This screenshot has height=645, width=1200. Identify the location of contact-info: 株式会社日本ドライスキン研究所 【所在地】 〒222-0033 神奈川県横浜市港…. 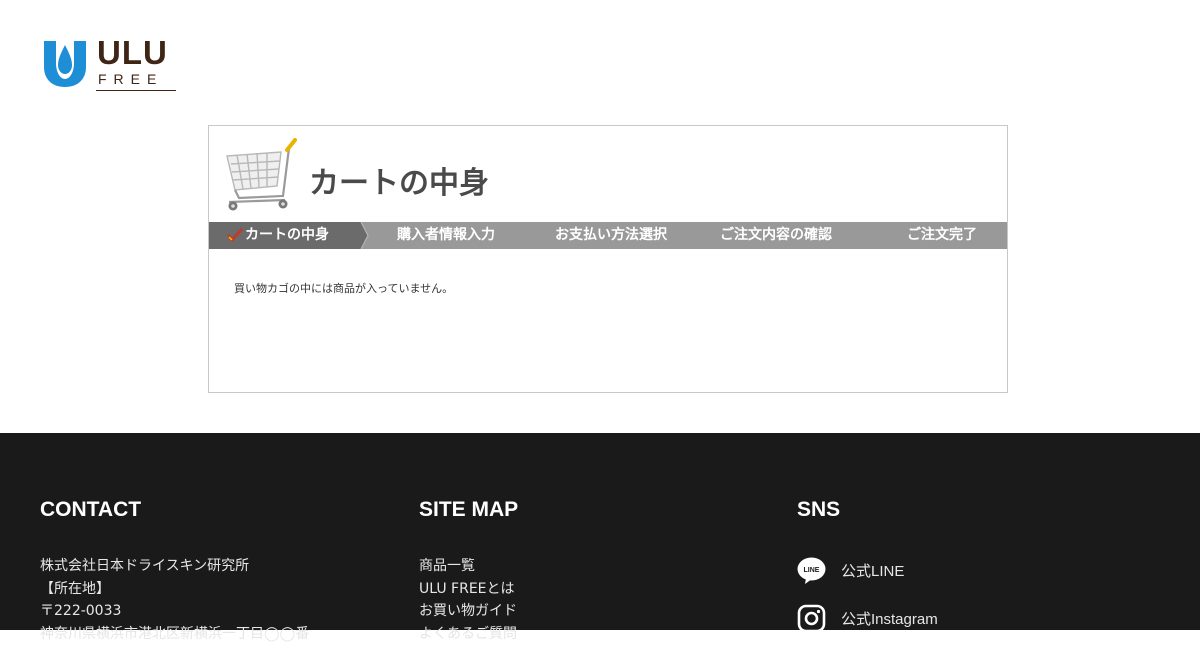
(174, 600).